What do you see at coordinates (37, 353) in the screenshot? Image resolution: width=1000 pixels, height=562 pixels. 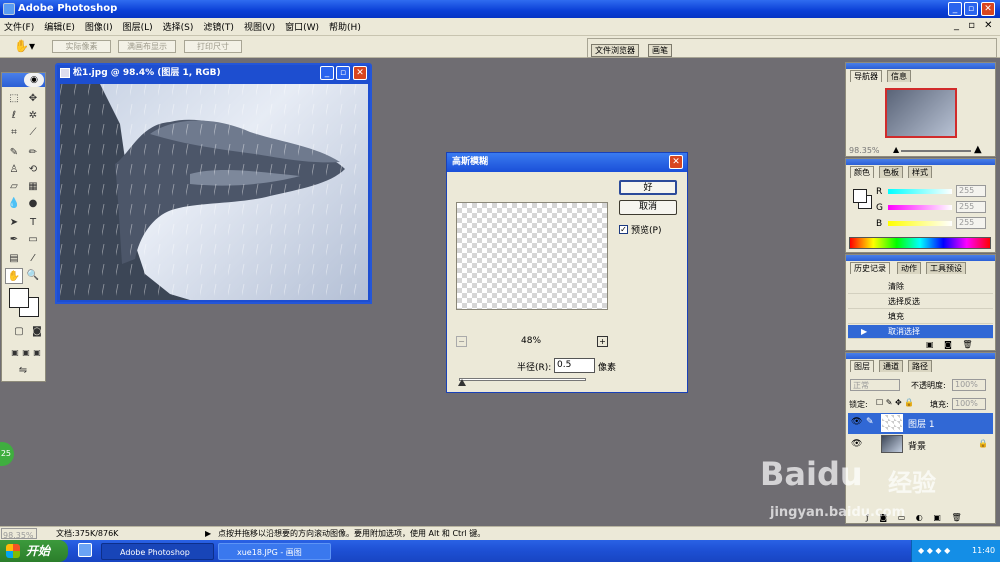 I see `screen-mode-3-icon: ▣` at bounding box center [37, 353].